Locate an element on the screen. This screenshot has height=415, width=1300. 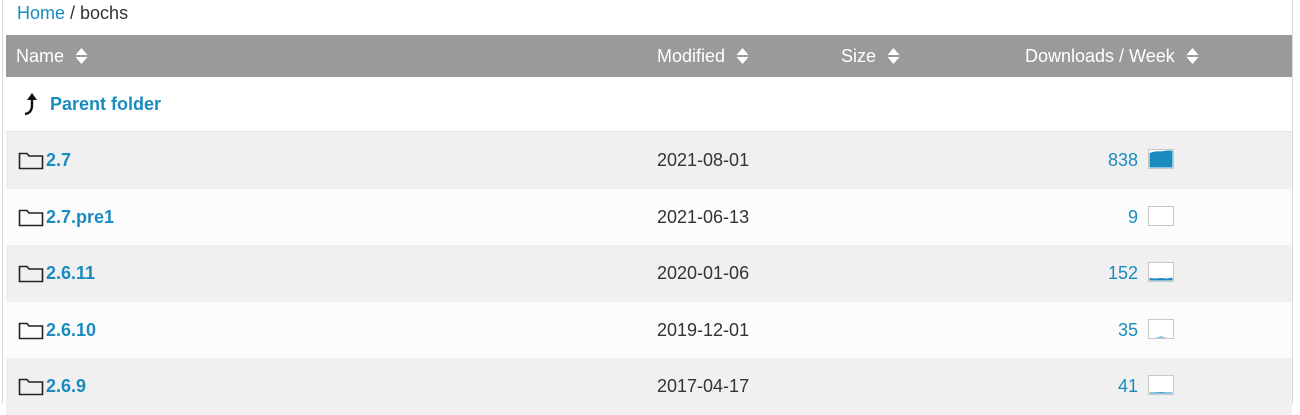
folder-name-link: 2.7 is located at coordinates (58, 160).